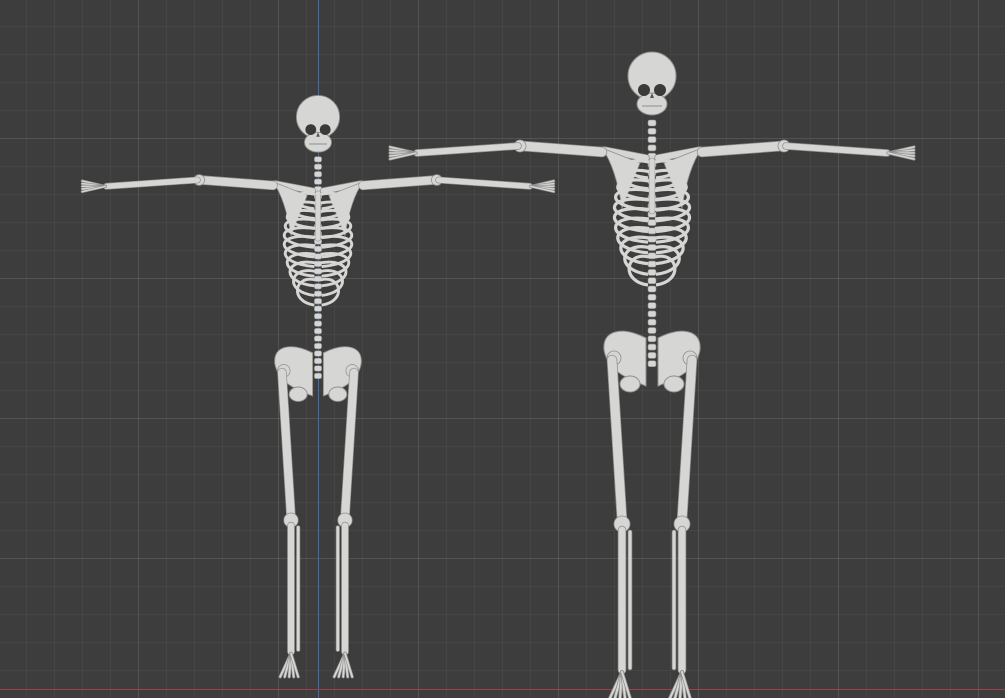  Describe the element at coordinates (674, 384) in the screenshot. I see `pubis-right` at that location.